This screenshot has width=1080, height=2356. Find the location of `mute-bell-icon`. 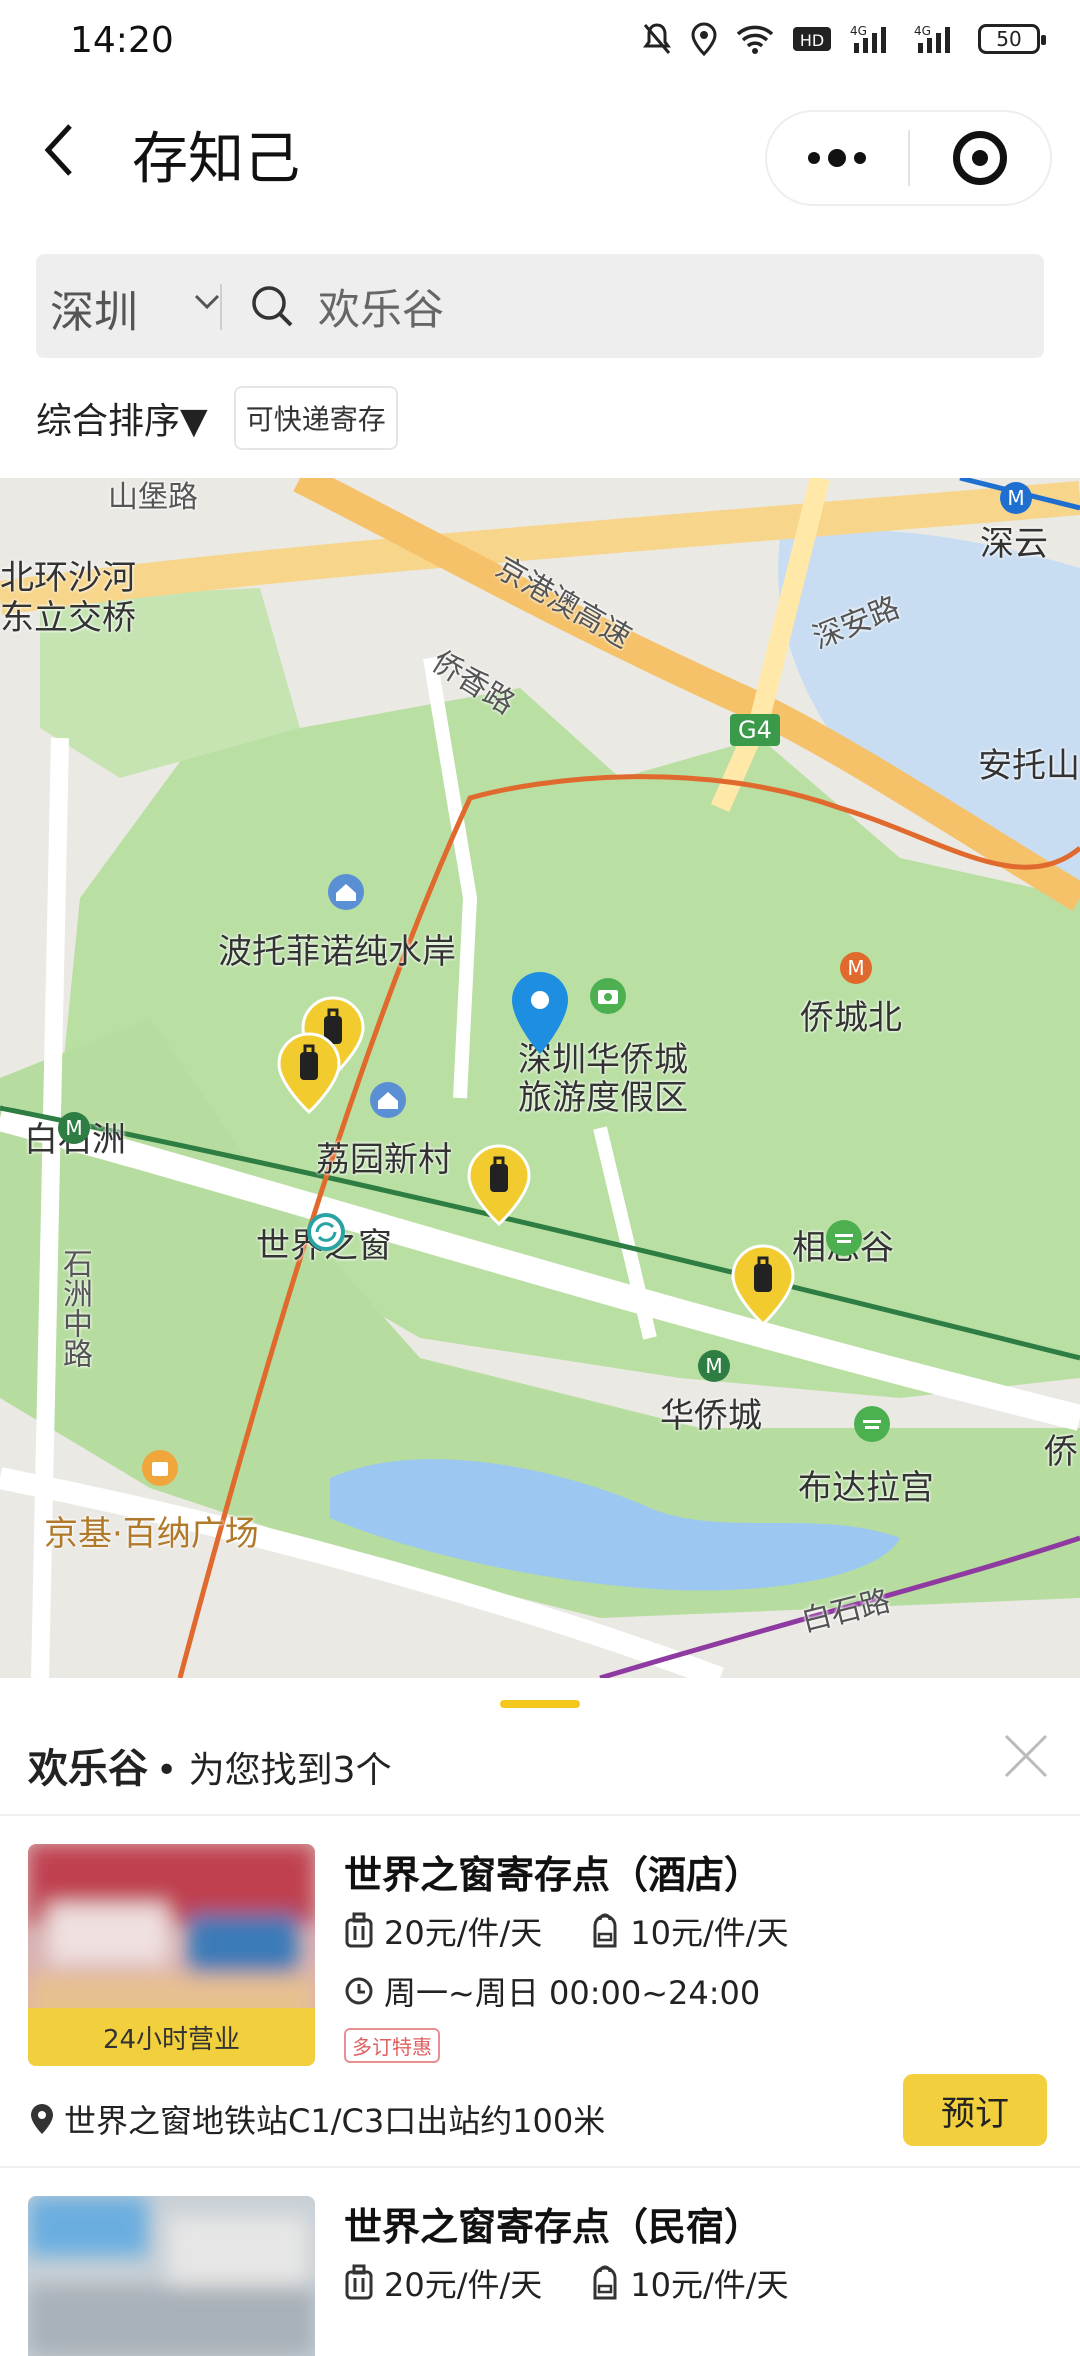

mute-bell-icon is located at coordinates (657, 38).